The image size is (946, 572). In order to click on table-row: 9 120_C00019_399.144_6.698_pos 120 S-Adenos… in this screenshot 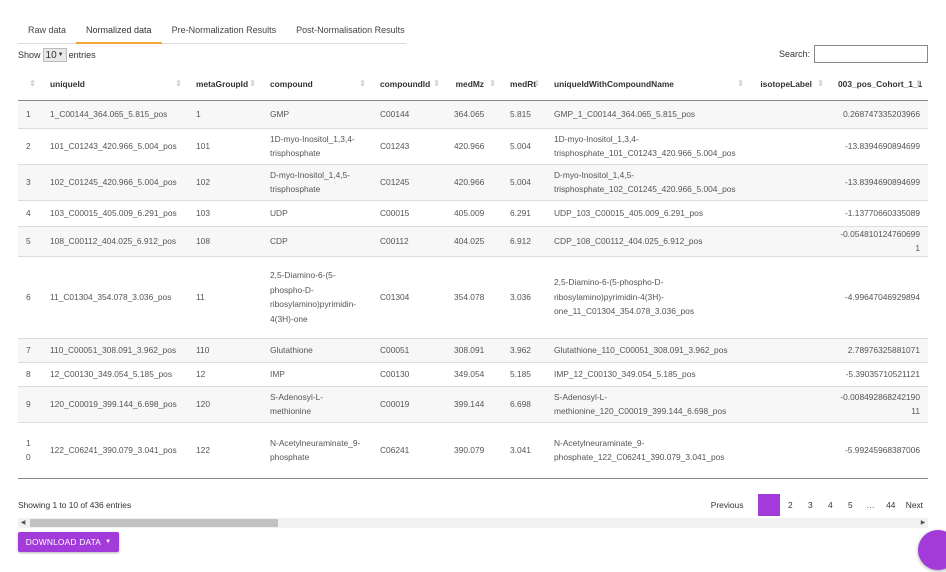, I will do `click(473, 403)`.